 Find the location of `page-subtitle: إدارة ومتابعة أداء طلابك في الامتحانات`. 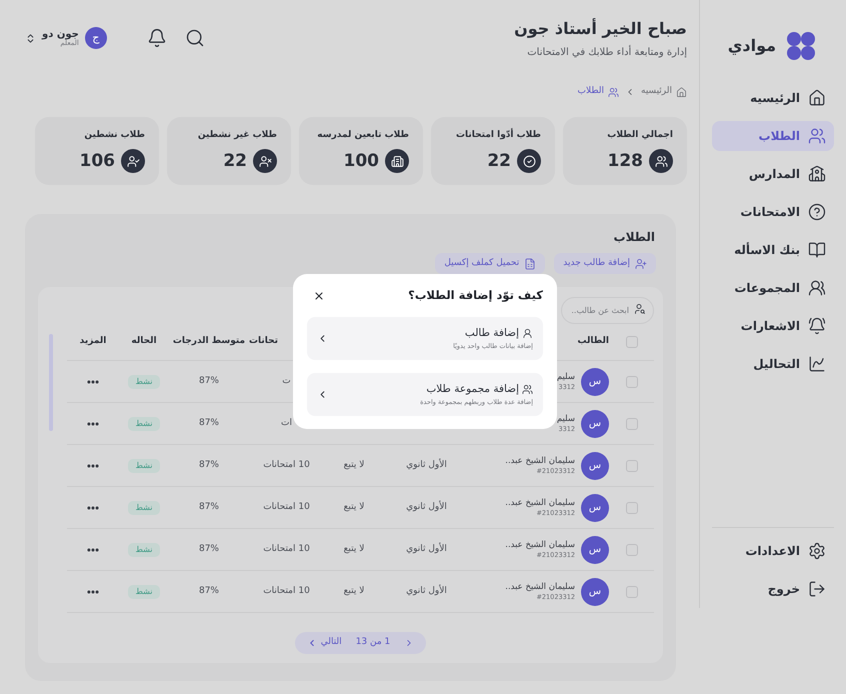

page-subtitle: إدارة ومتابعة أداء طلابك في الامتحانات is located at coordinates (606, 52).